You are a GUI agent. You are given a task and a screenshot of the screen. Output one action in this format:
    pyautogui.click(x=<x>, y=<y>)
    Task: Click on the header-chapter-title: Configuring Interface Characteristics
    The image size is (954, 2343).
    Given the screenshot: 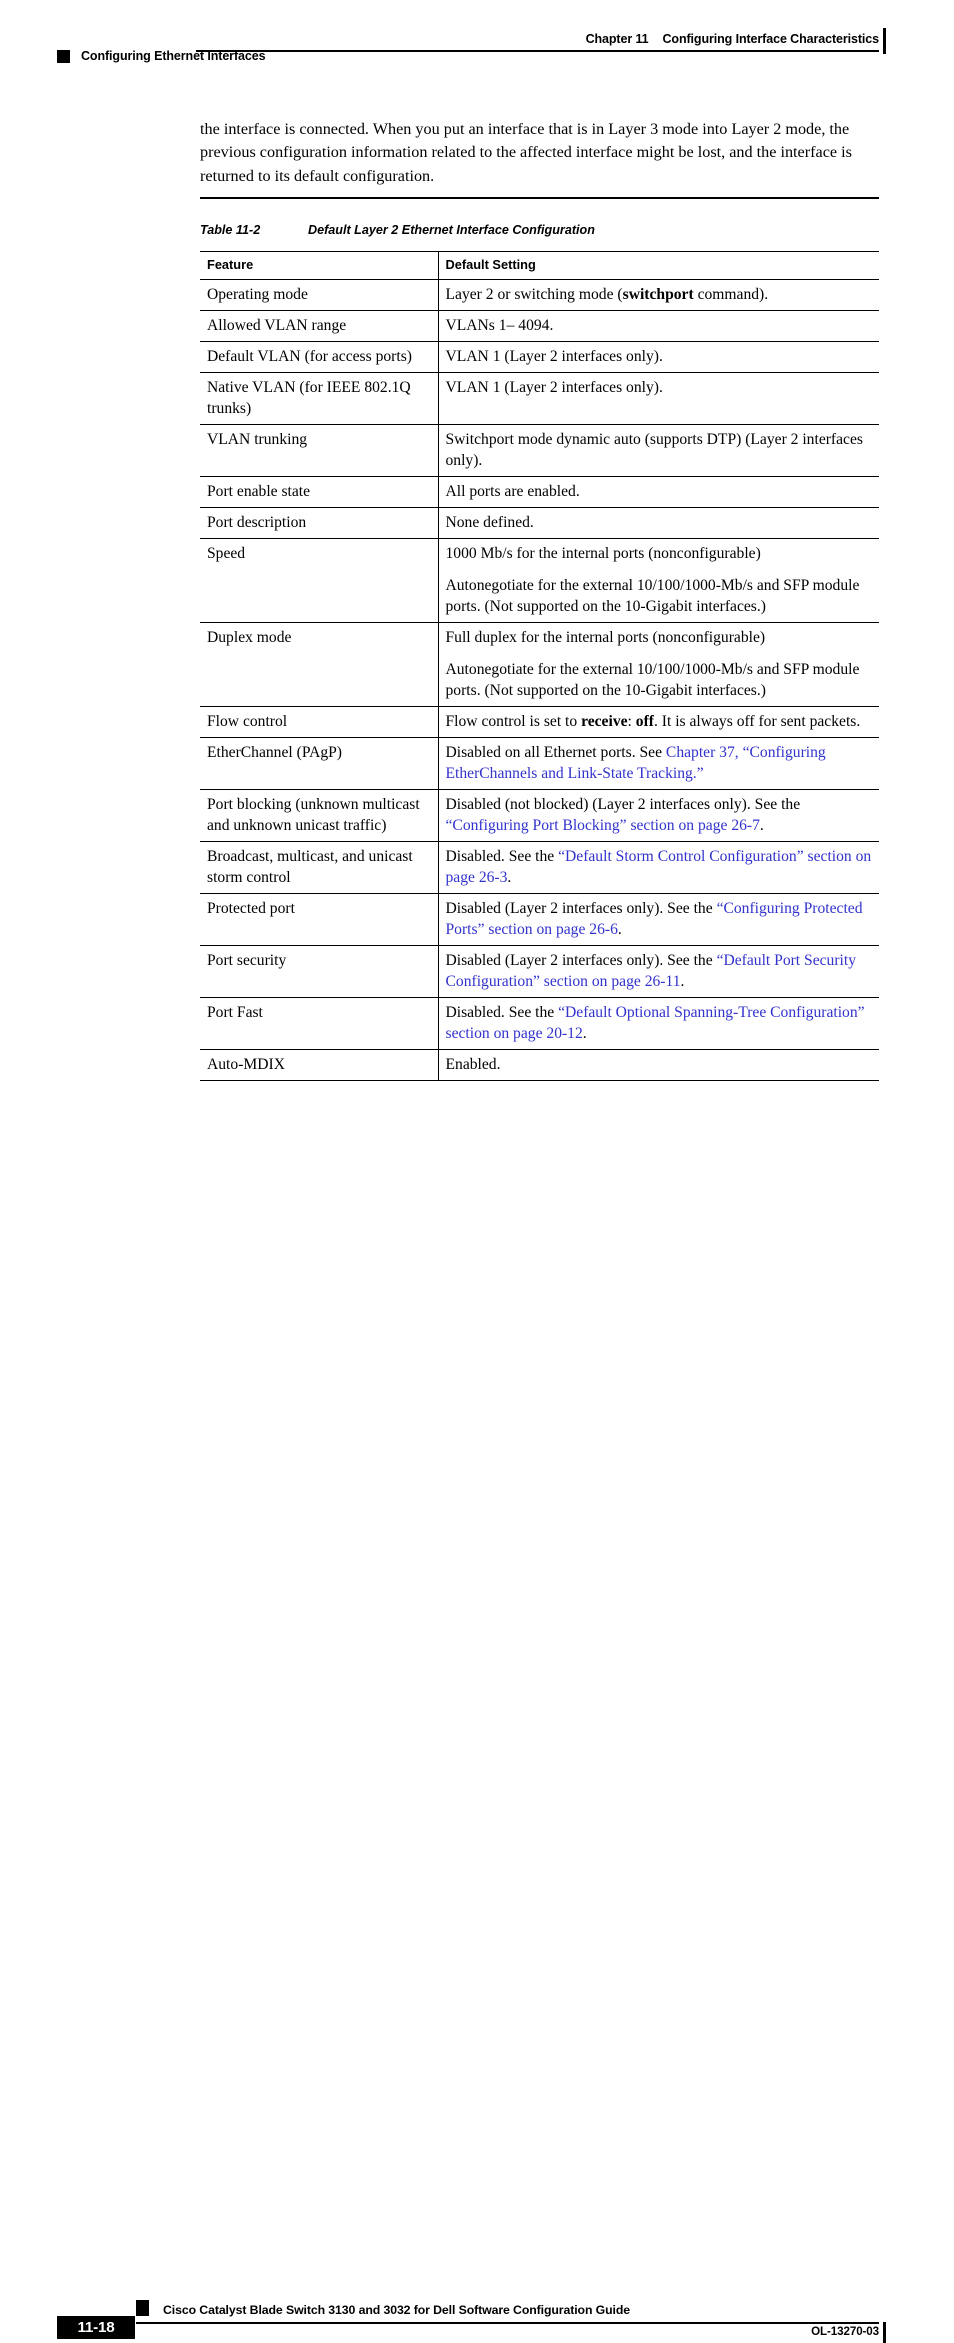 What is the action you would take?
    pyautogui.click(x=771, y=39)
    